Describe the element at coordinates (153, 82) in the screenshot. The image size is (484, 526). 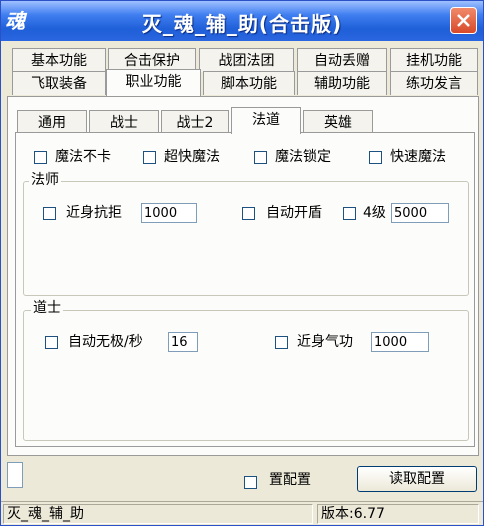
I see `tab-class-functions: 职业功能` at that location.